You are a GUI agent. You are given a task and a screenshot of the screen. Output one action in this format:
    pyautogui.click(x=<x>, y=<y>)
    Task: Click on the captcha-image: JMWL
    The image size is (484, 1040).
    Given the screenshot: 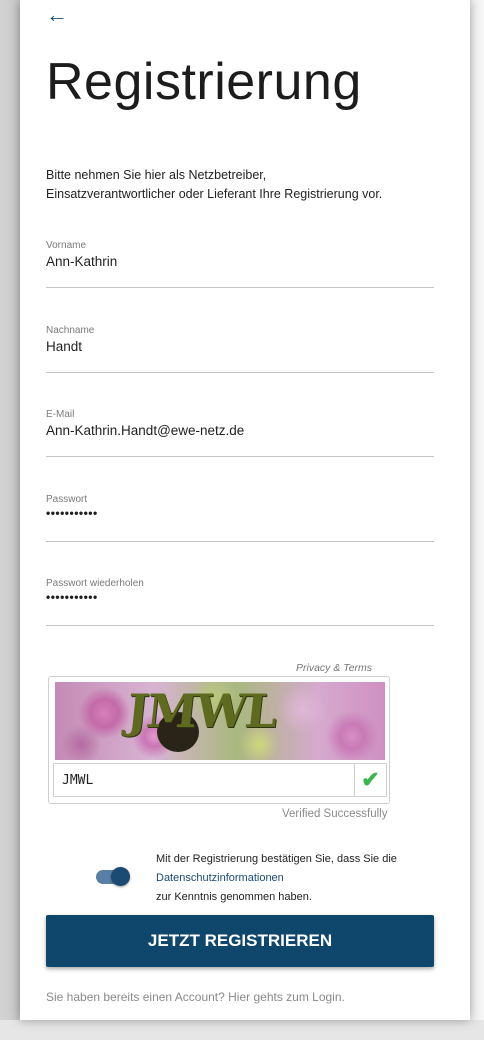 What is the action you would take?
    pyautogui.click(x=220, y=721)
    